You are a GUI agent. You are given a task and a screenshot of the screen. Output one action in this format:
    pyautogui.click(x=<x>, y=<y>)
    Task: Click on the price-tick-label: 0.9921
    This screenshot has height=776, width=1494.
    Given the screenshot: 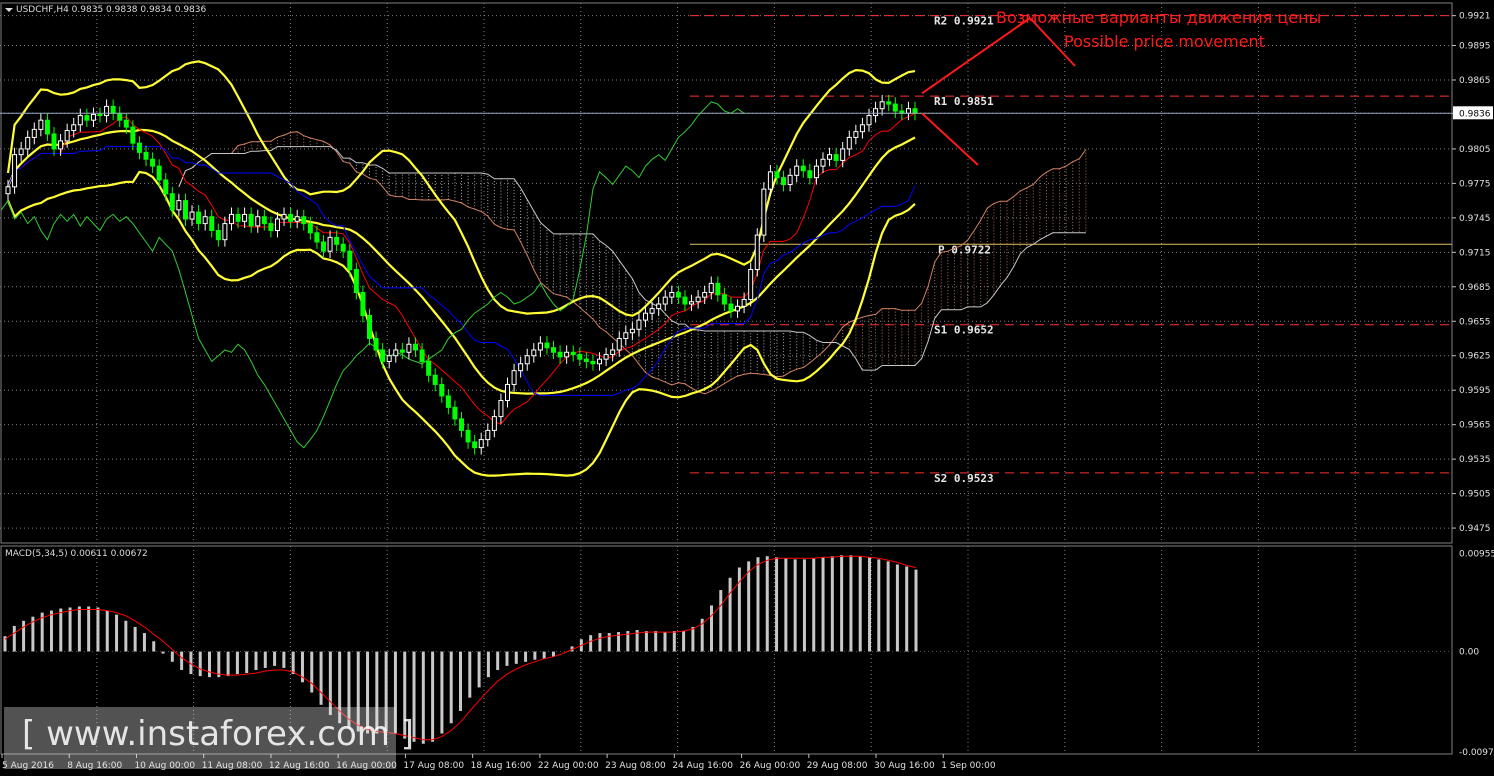 What is the action you would take?
    pyautogui.click(x=1475, y=17)
    